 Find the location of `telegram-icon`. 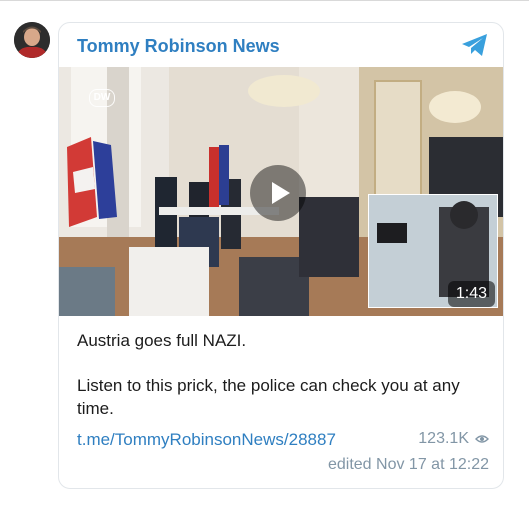

telegram-icon is located at coordinates (475, 45).